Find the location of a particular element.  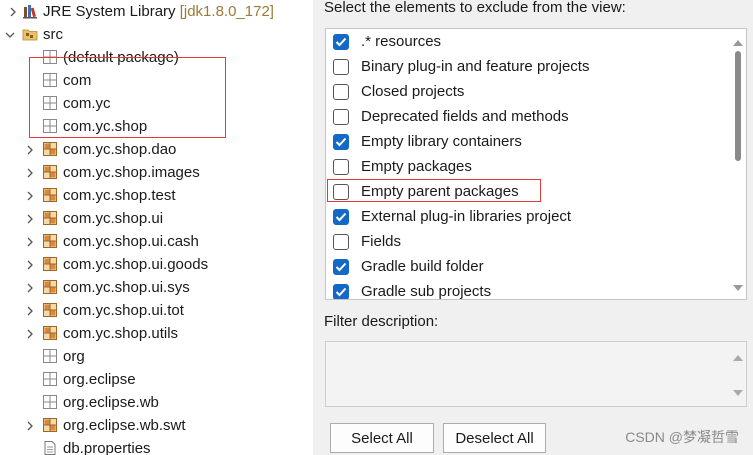

filter-item-label: .* resources is located at coordinates (401, 41).